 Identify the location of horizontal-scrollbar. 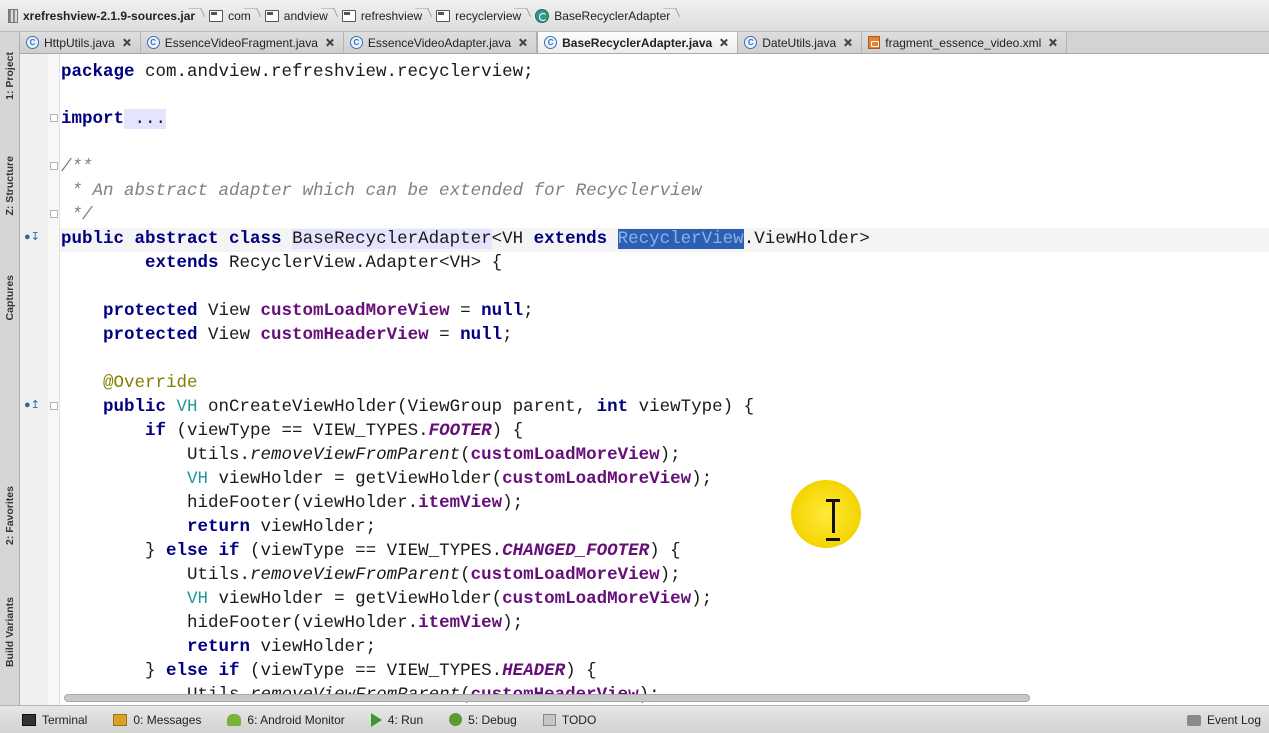
(547, 698).